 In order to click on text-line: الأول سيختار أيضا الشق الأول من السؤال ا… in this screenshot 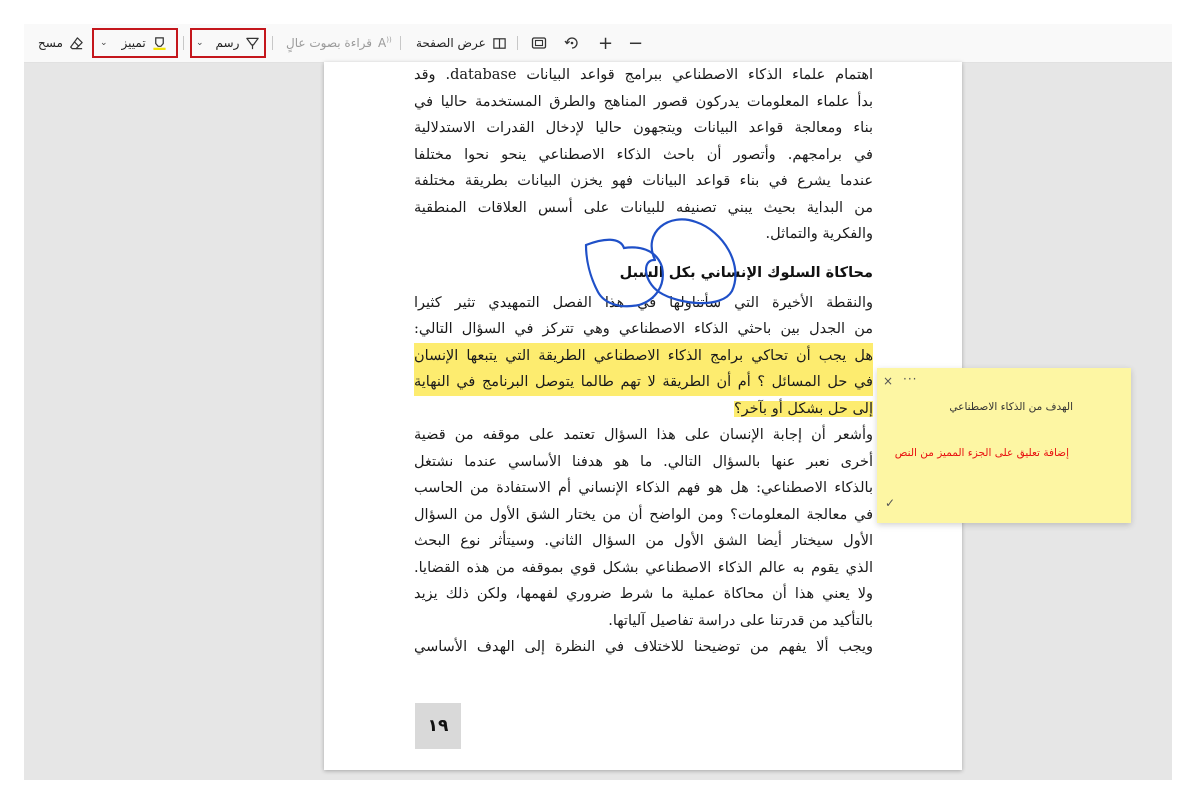, I will do `click(643, 541)`.